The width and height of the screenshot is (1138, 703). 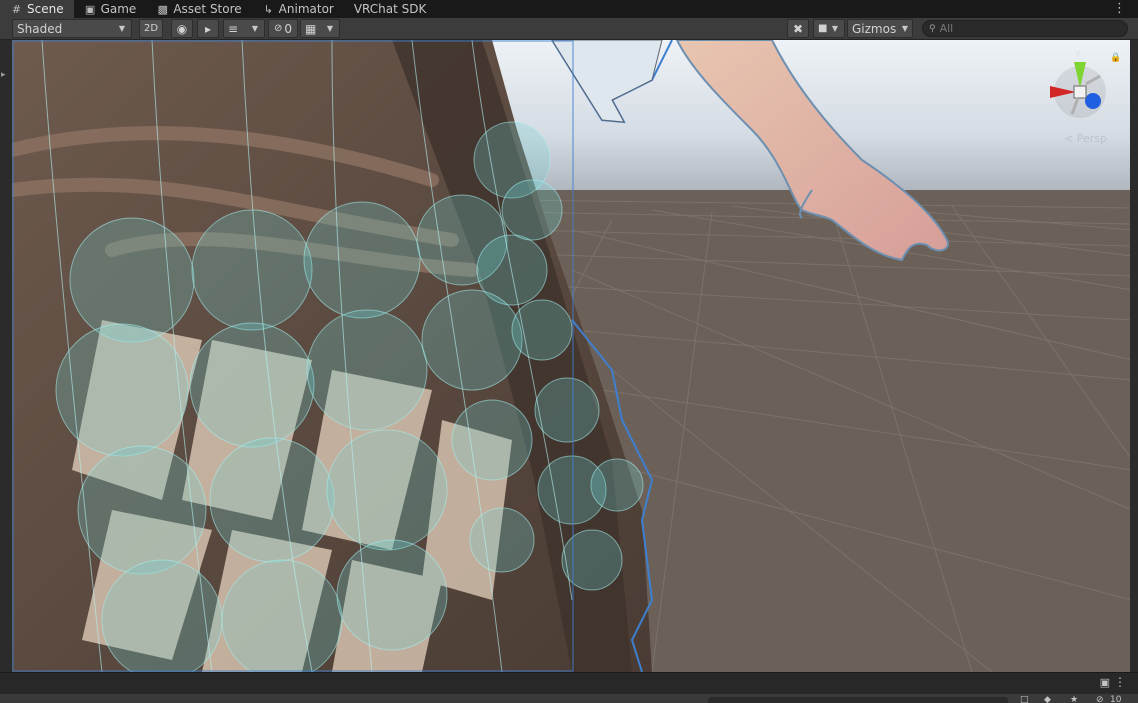 I want to click on shading-mode-dropdown: Shaded ▼, so click(x=72, y=28).